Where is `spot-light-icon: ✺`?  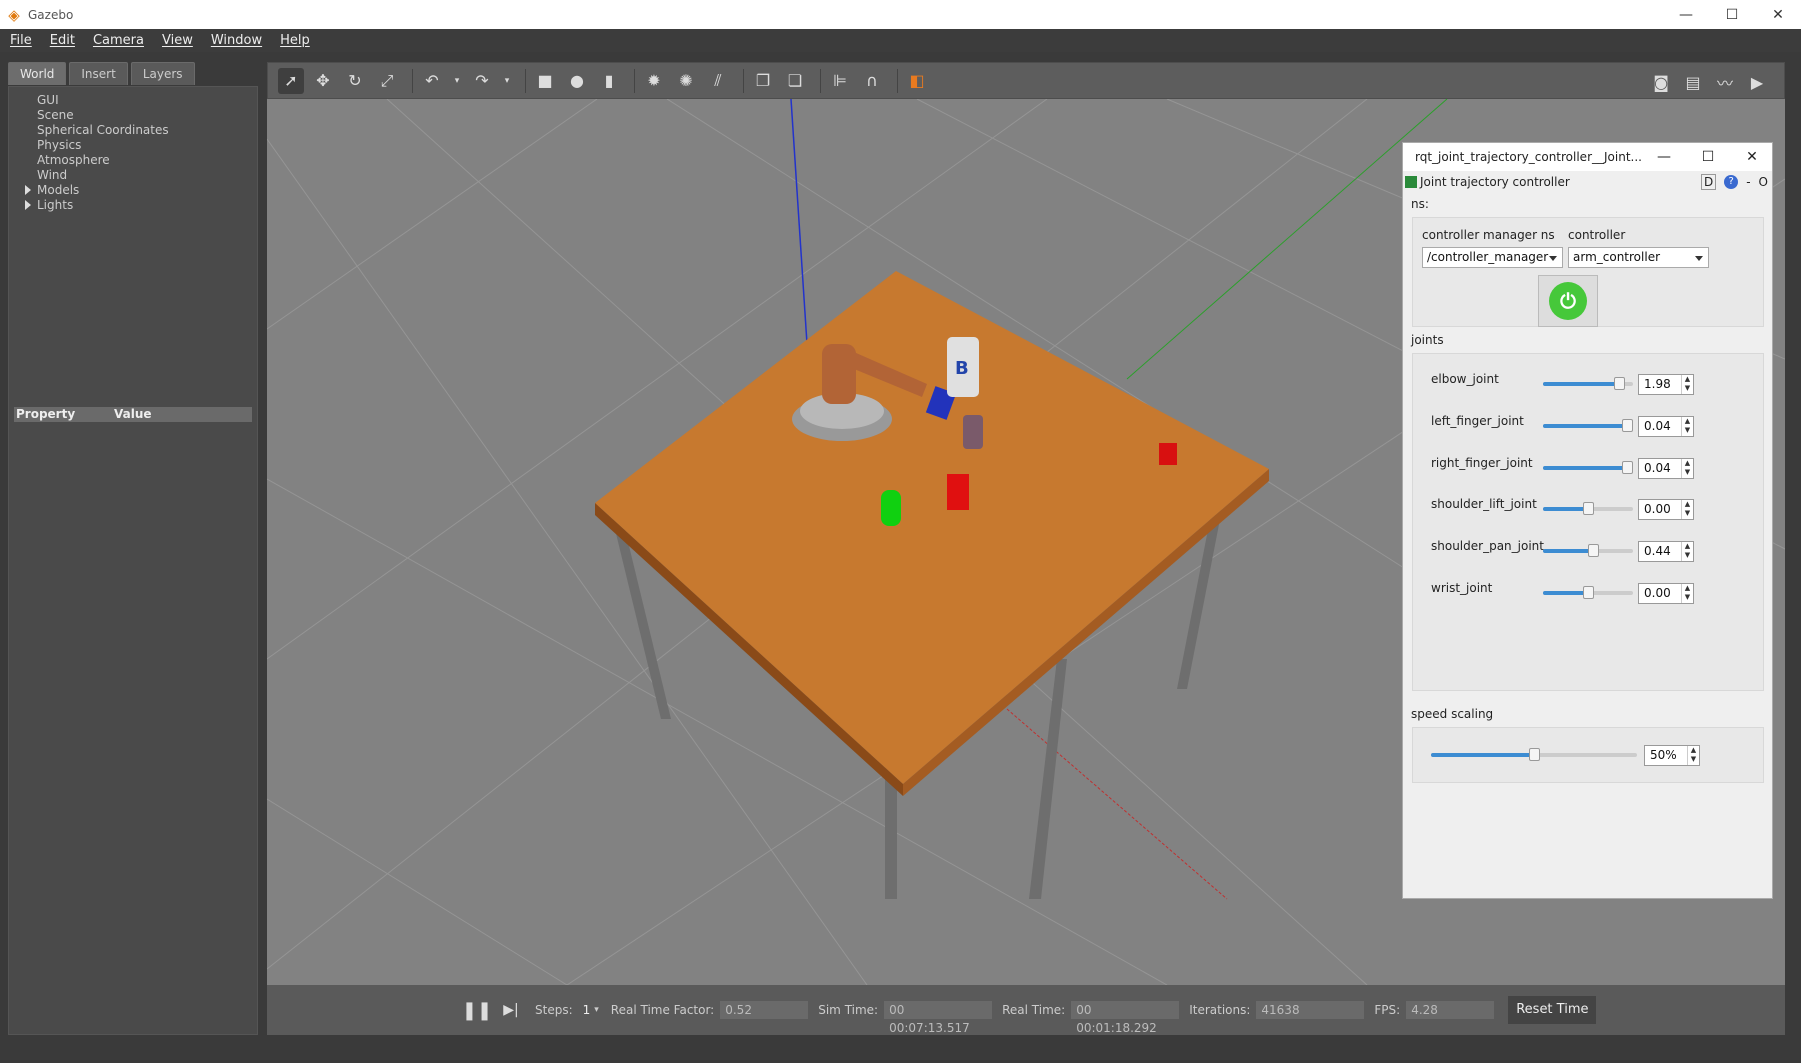 spot-light-icon: ✺ is located at coordinates (686, 81).